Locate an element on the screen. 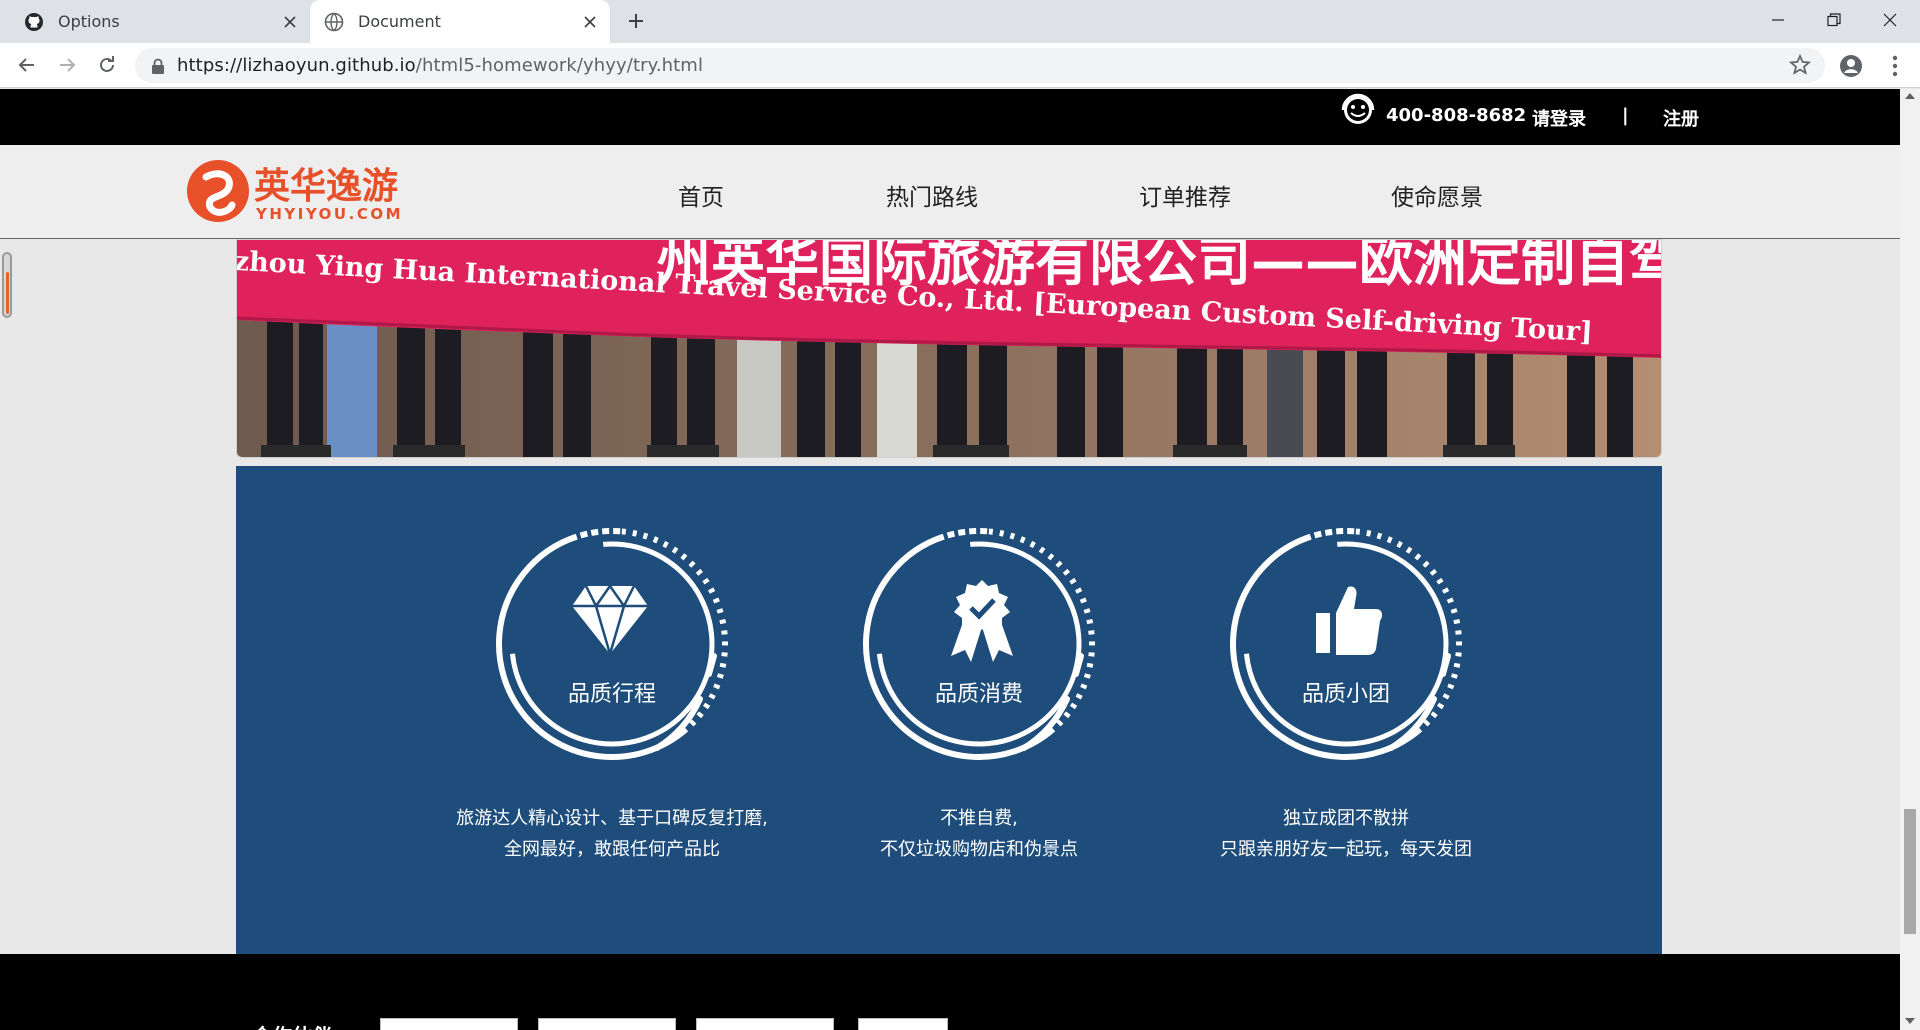  globe-icon is located at coordinates (334, 21).